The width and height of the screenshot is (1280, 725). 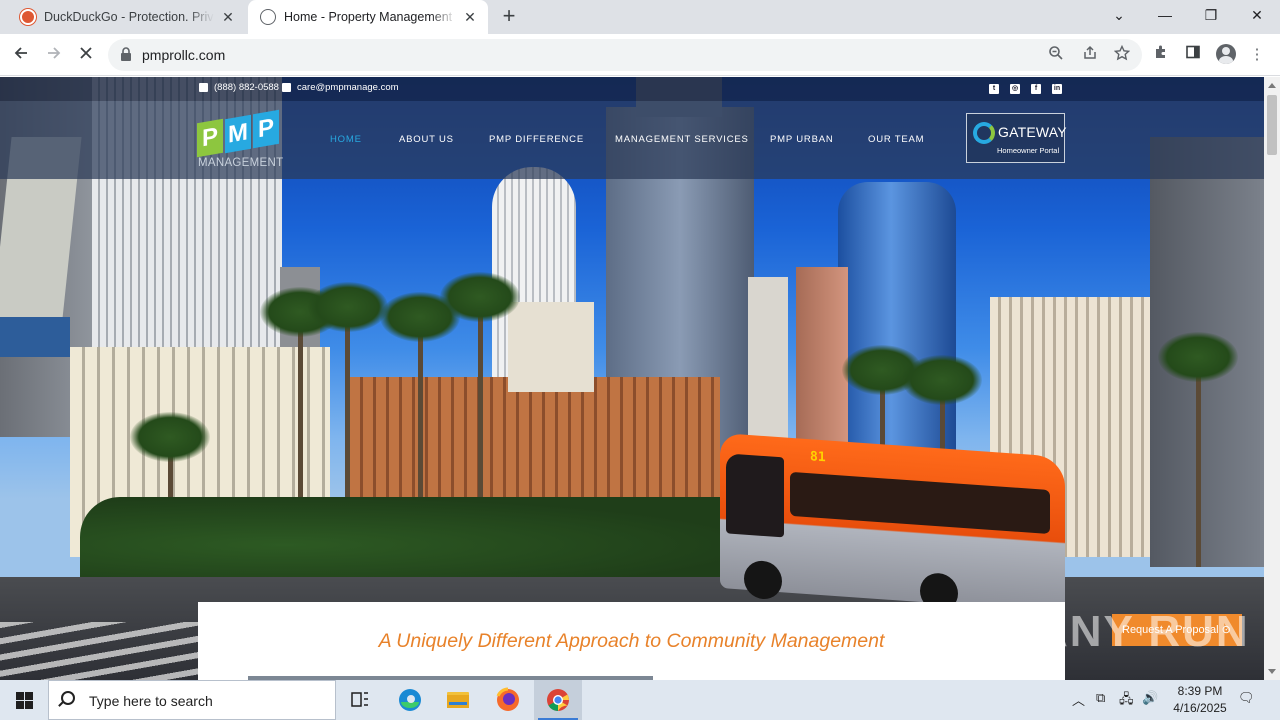 What do you see at coordinates (126, 54) in the screenshot?
I see `lock-icon` at bounding box center [126, 54].